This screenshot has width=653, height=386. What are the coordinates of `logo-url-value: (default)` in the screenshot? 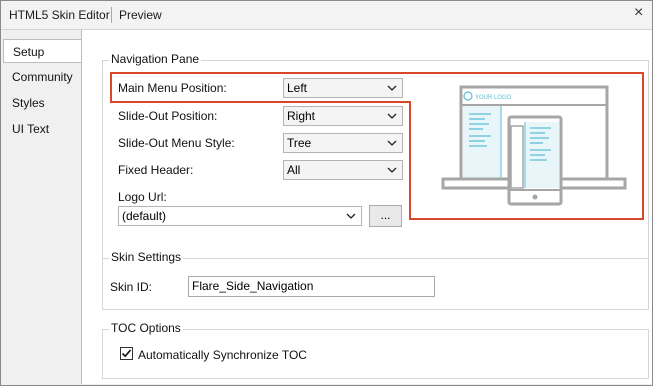 It's located at (144, 216).